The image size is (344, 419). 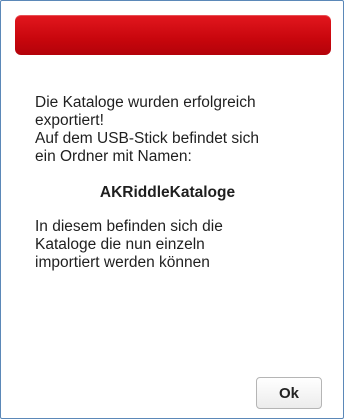 What do you see at coordinates (69, 120) in the screenshot?
I see `message-line: exportiert!` at bounding box center [69, 120].